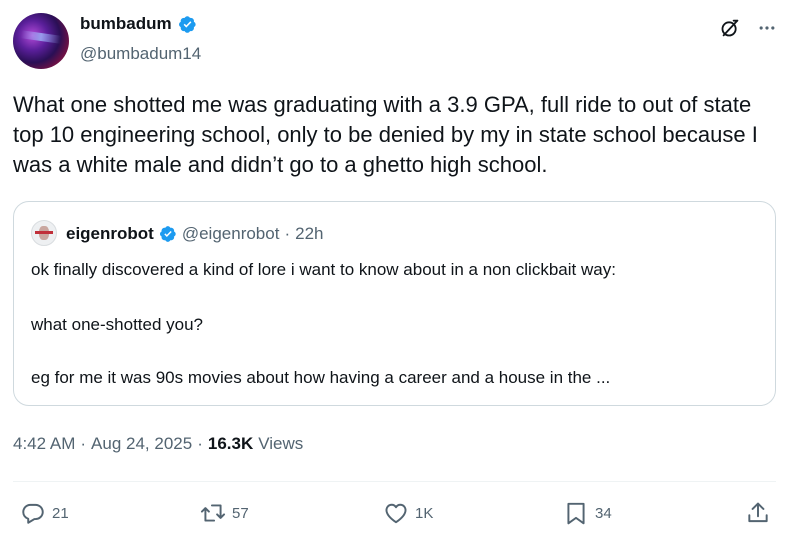 The width and height of the screenshot is (806, 544). Describe the element at coordinates (394, 481) in the screenshot. I see `divider` at that location.